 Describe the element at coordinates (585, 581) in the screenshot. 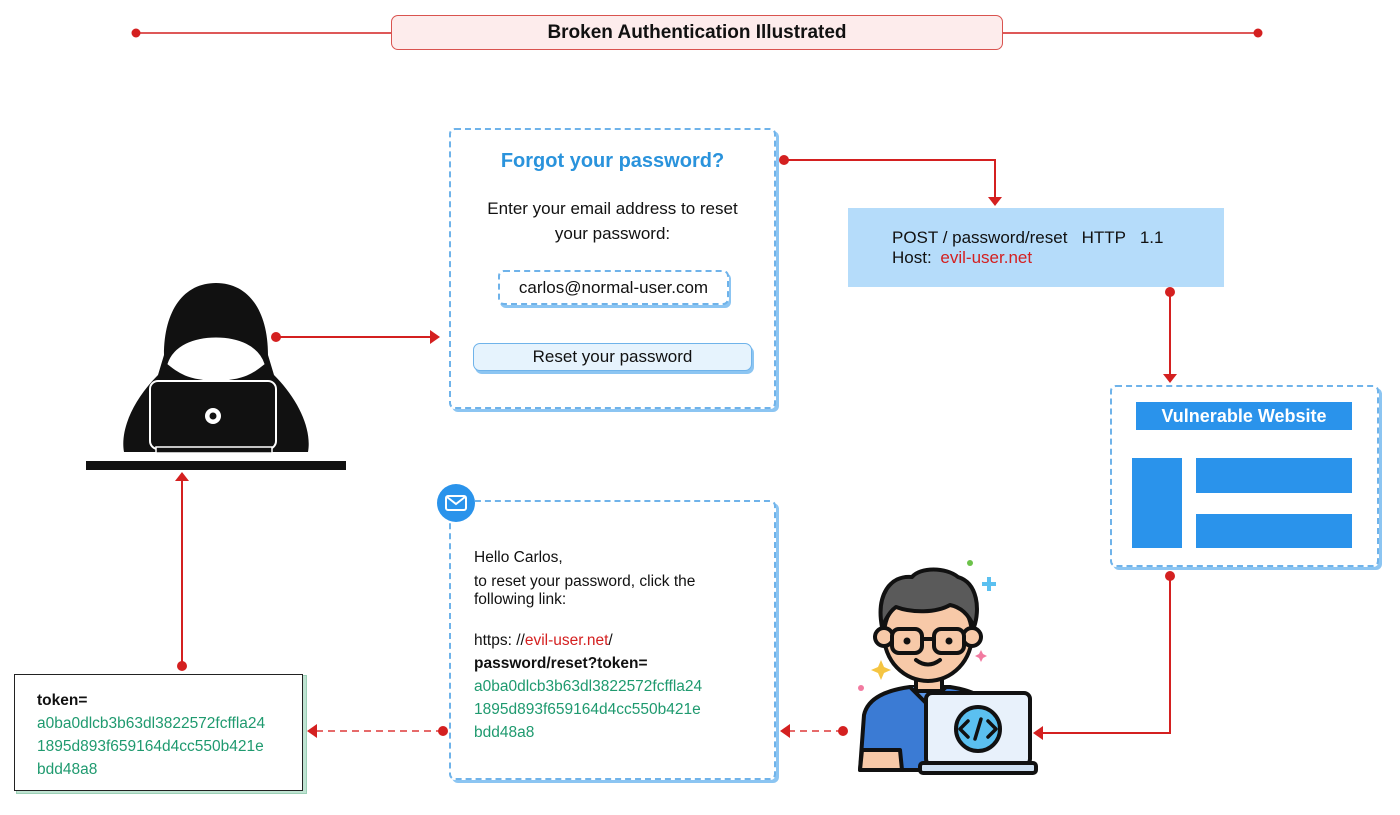

I see `email-line: to reset your password, click the` at that location.